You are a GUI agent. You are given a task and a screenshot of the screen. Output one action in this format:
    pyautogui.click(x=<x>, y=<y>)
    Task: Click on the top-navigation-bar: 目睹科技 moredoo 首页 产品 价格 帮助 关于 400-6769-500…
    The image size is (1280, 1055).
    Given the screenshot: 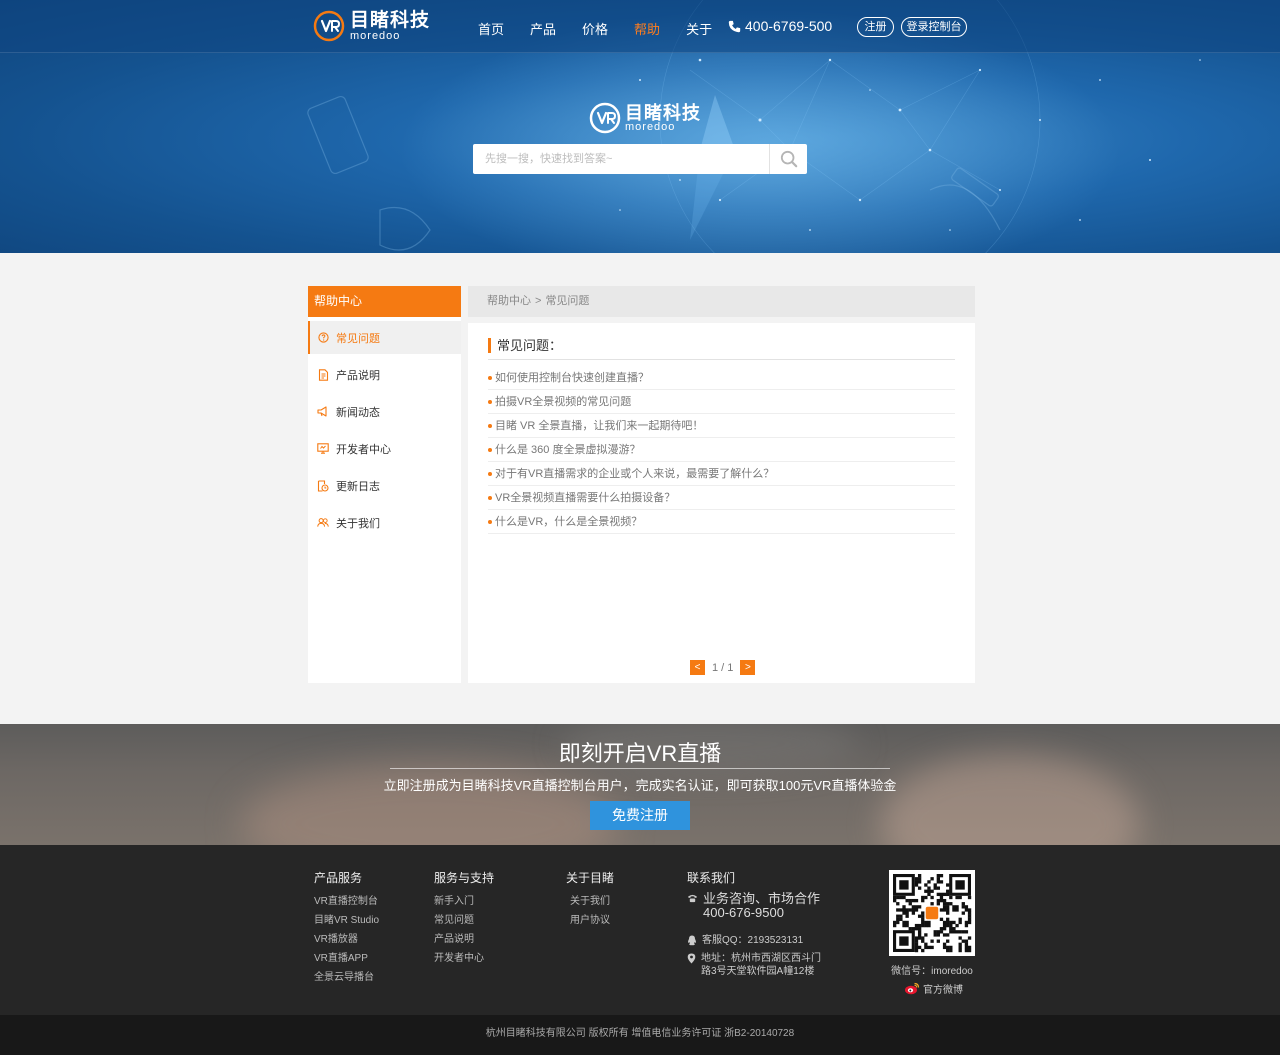 What is the action you would take?
    pyautogui.click(x=640, y=26)
    